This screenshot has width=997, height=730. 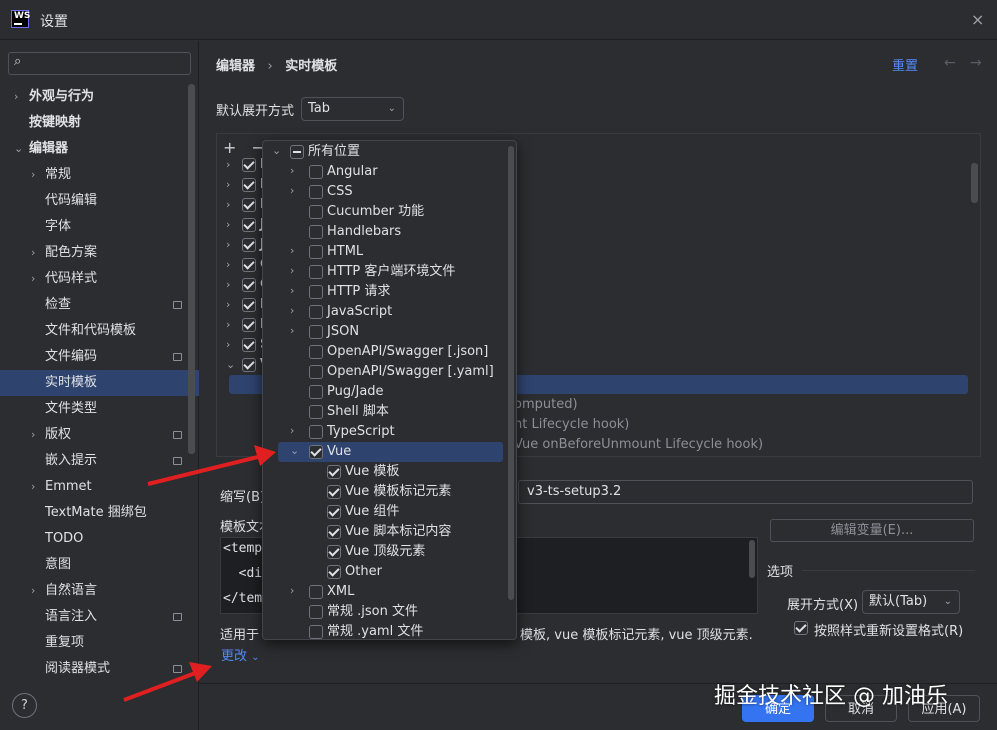 I want to click on arrow-to-vue-icon, so click(x=211, y=465).